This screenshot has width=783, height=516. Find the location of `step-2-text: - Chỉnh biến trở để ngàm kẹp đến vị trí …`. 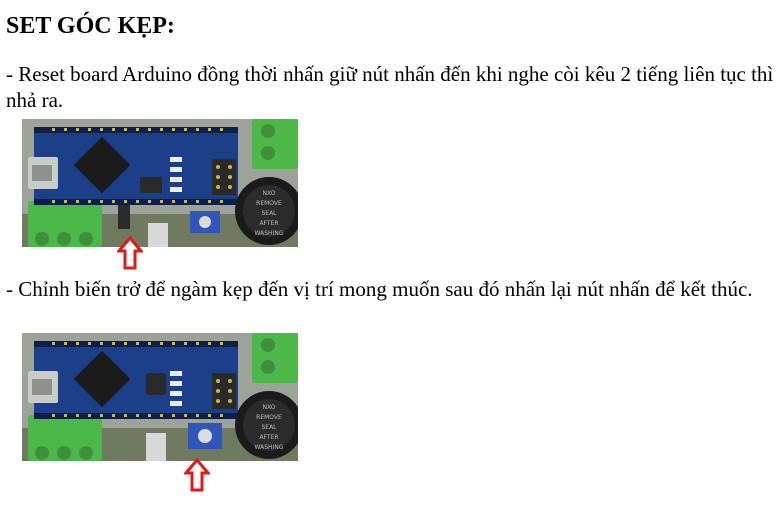

step-2-text: - Chỉnh biến trở để ngàm kẹp đến vị trí … is located at coordinates (379, 289).